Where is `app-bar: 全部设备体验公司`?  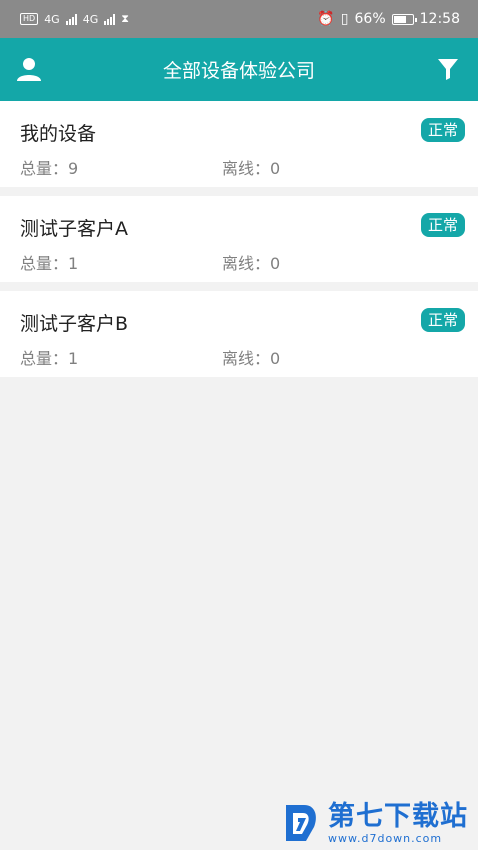 app-bar: 全部设备体验公司 is located at coordinates (239, 69).